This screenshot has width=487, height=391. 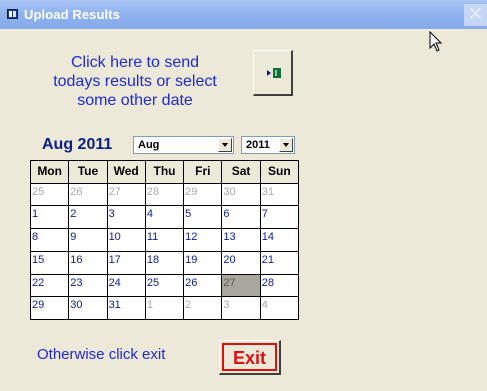 I want to click on calendar-day: 24, so click(x=126, y=285).